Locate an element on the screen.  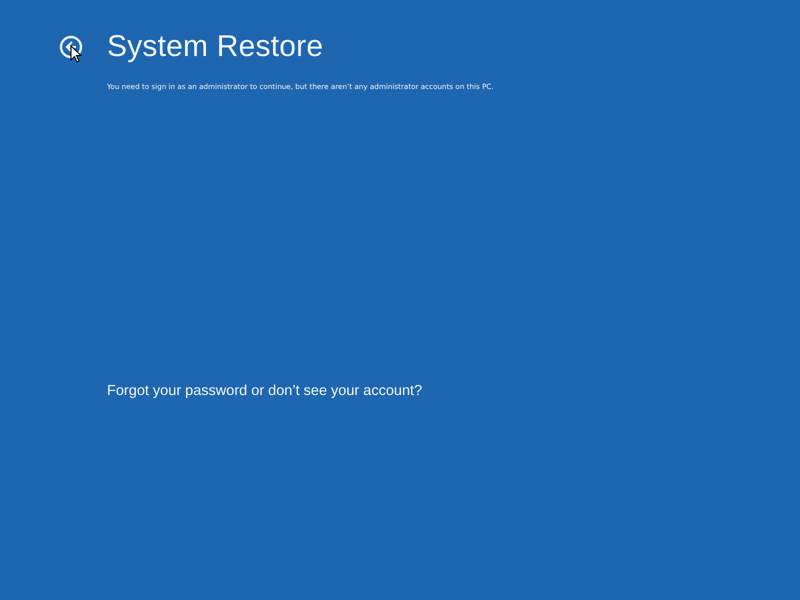
page-title: System Restore is located at coordinates (215, 47).